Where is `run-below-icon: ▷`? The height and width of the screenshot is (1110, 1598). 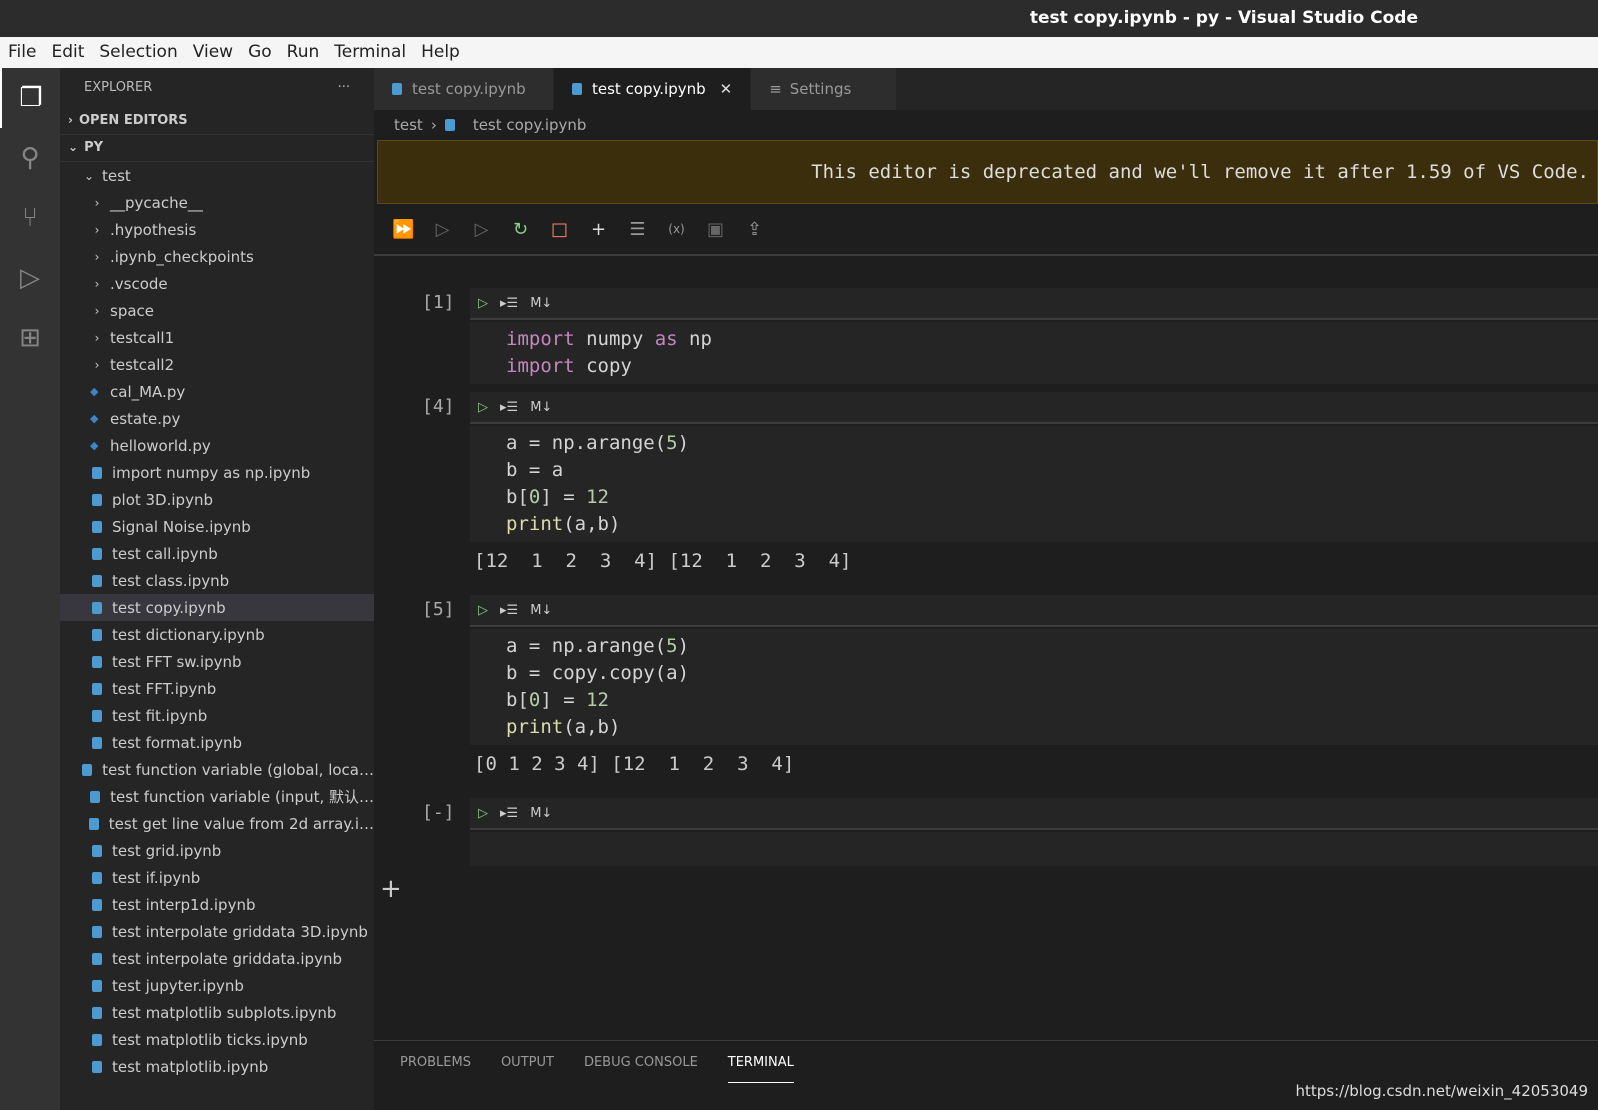
run-below-icon: ▷ is located at coordinates (481, 229).